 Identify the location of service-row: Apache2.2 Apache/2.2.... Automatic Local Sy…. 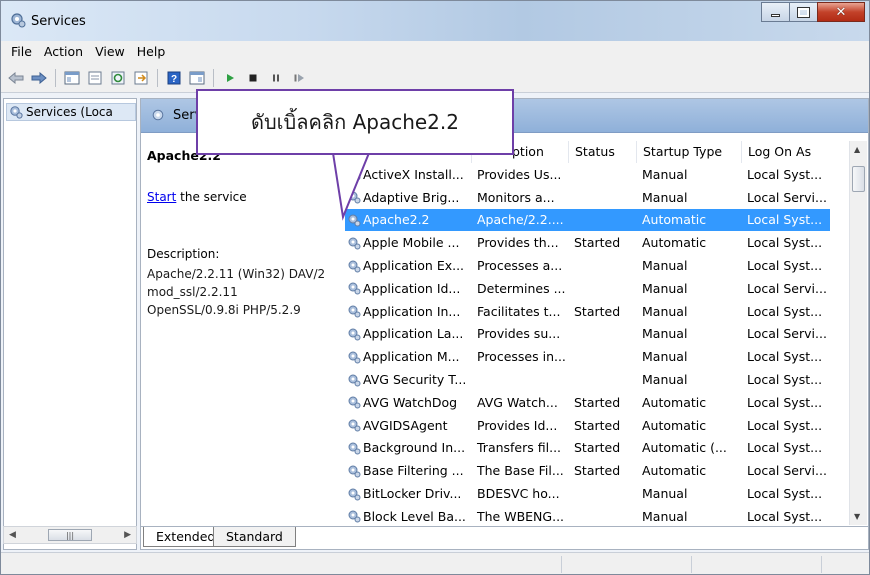
(587, 220).